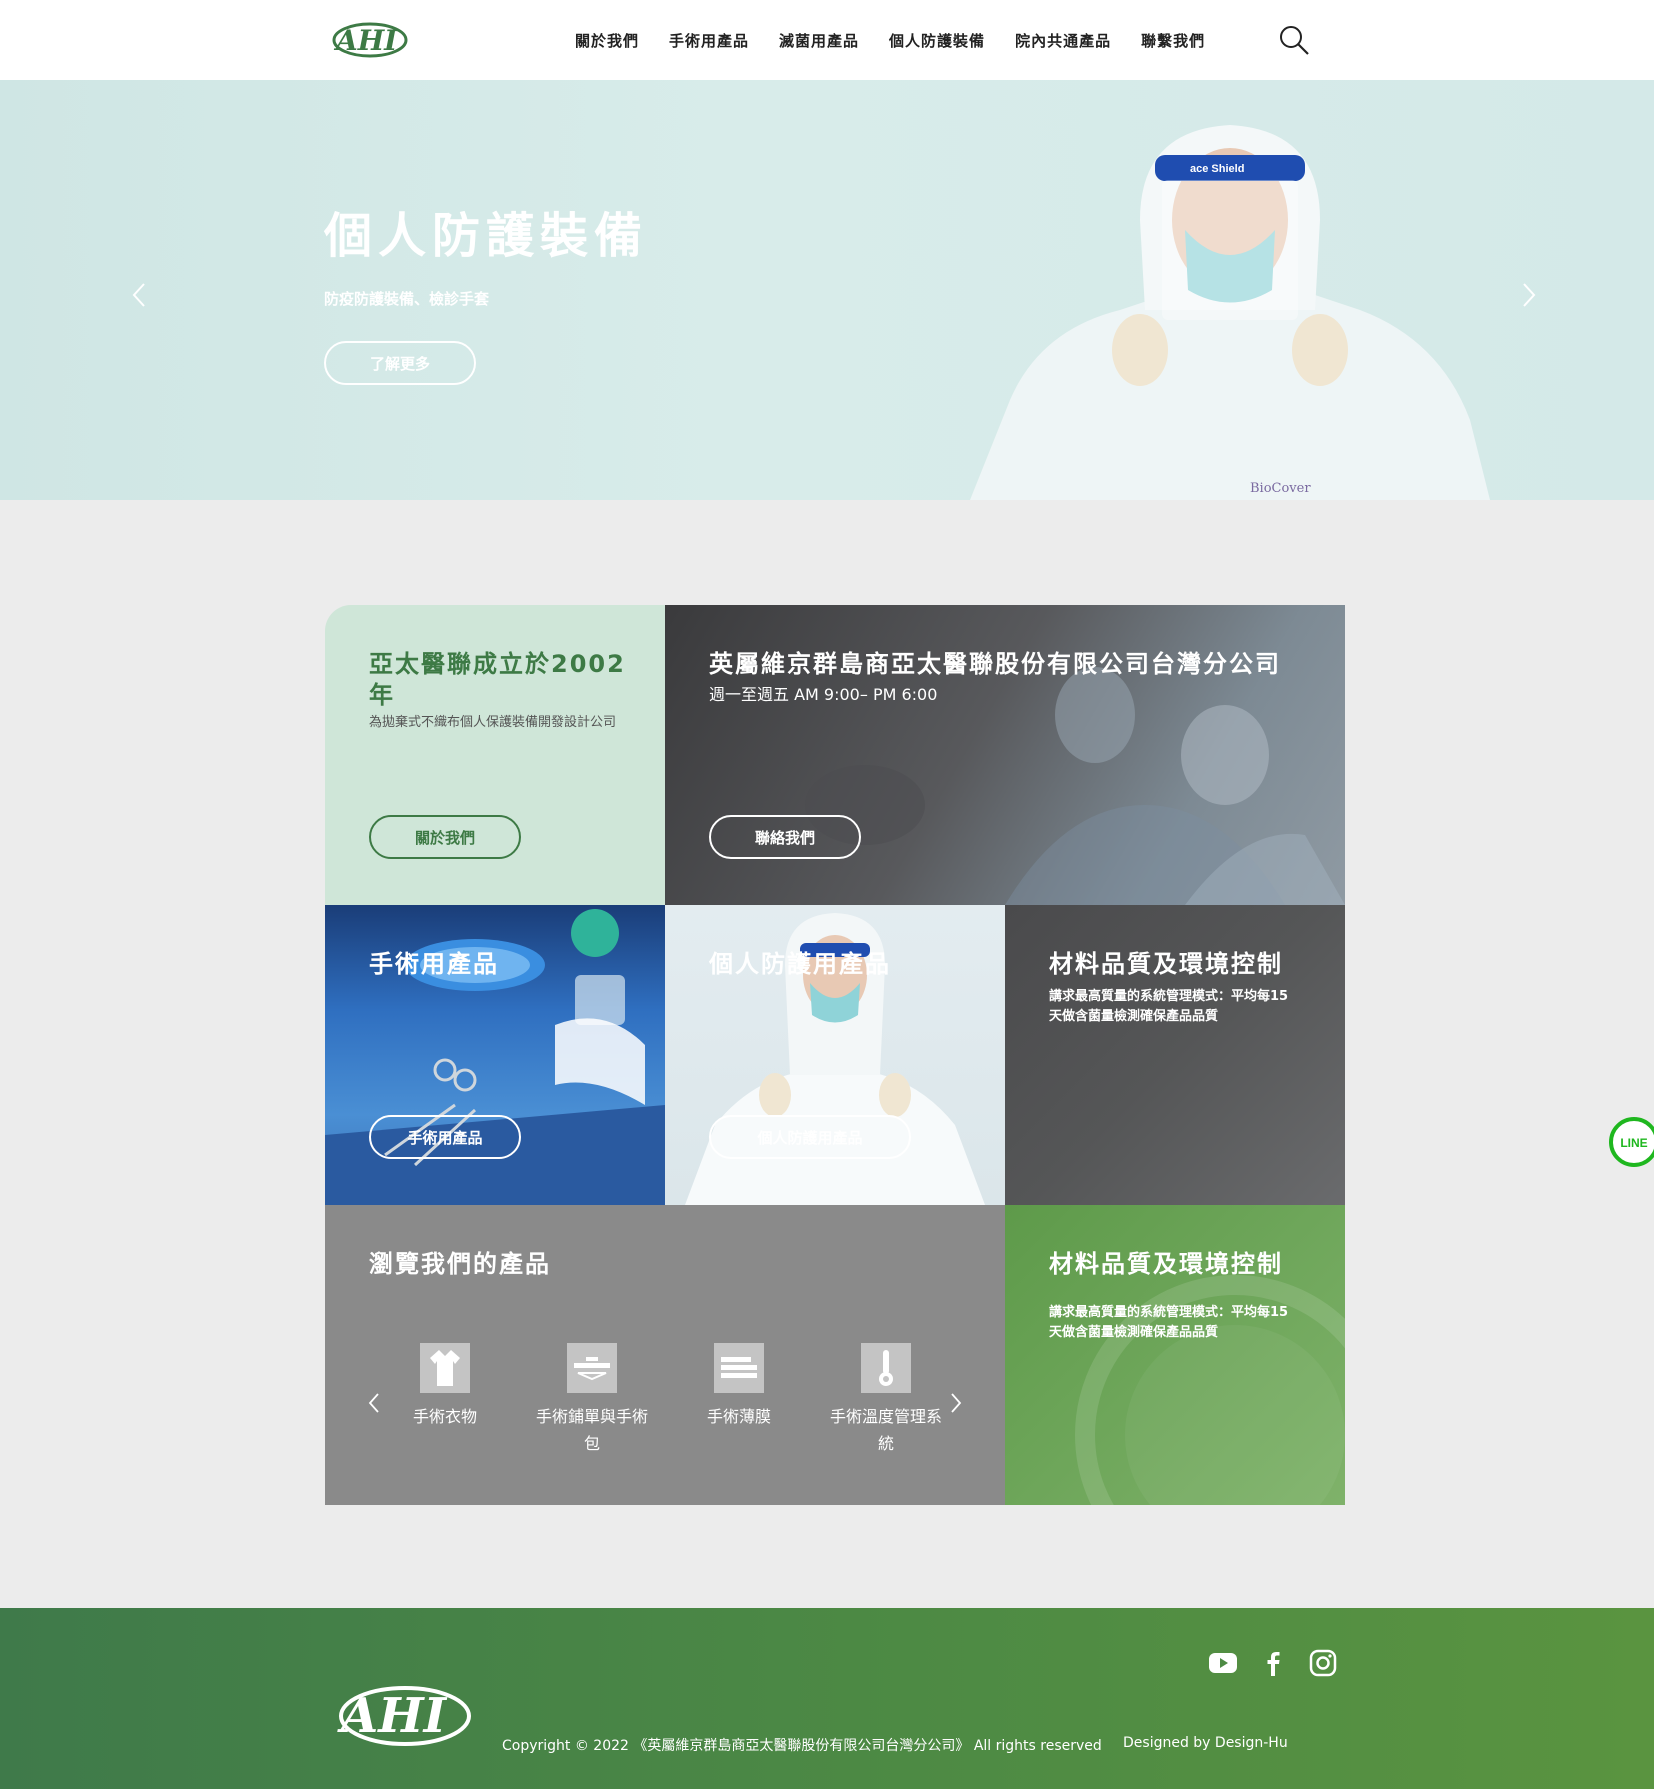 This screenshot has width=1654, height=1789. What do you see at coordinates (444, 1416) in the screenshot?
I see `product-label: 手術衣物` at bounding box center [444, 1416].